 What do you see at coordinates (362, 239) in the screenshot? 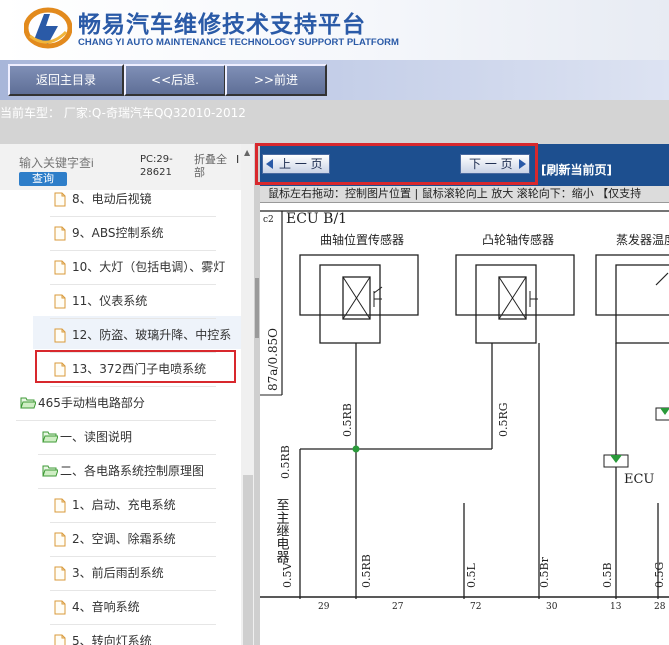
I see `sensor-1-label: 曲轴位置传感器` at bounding box center [362, 239].